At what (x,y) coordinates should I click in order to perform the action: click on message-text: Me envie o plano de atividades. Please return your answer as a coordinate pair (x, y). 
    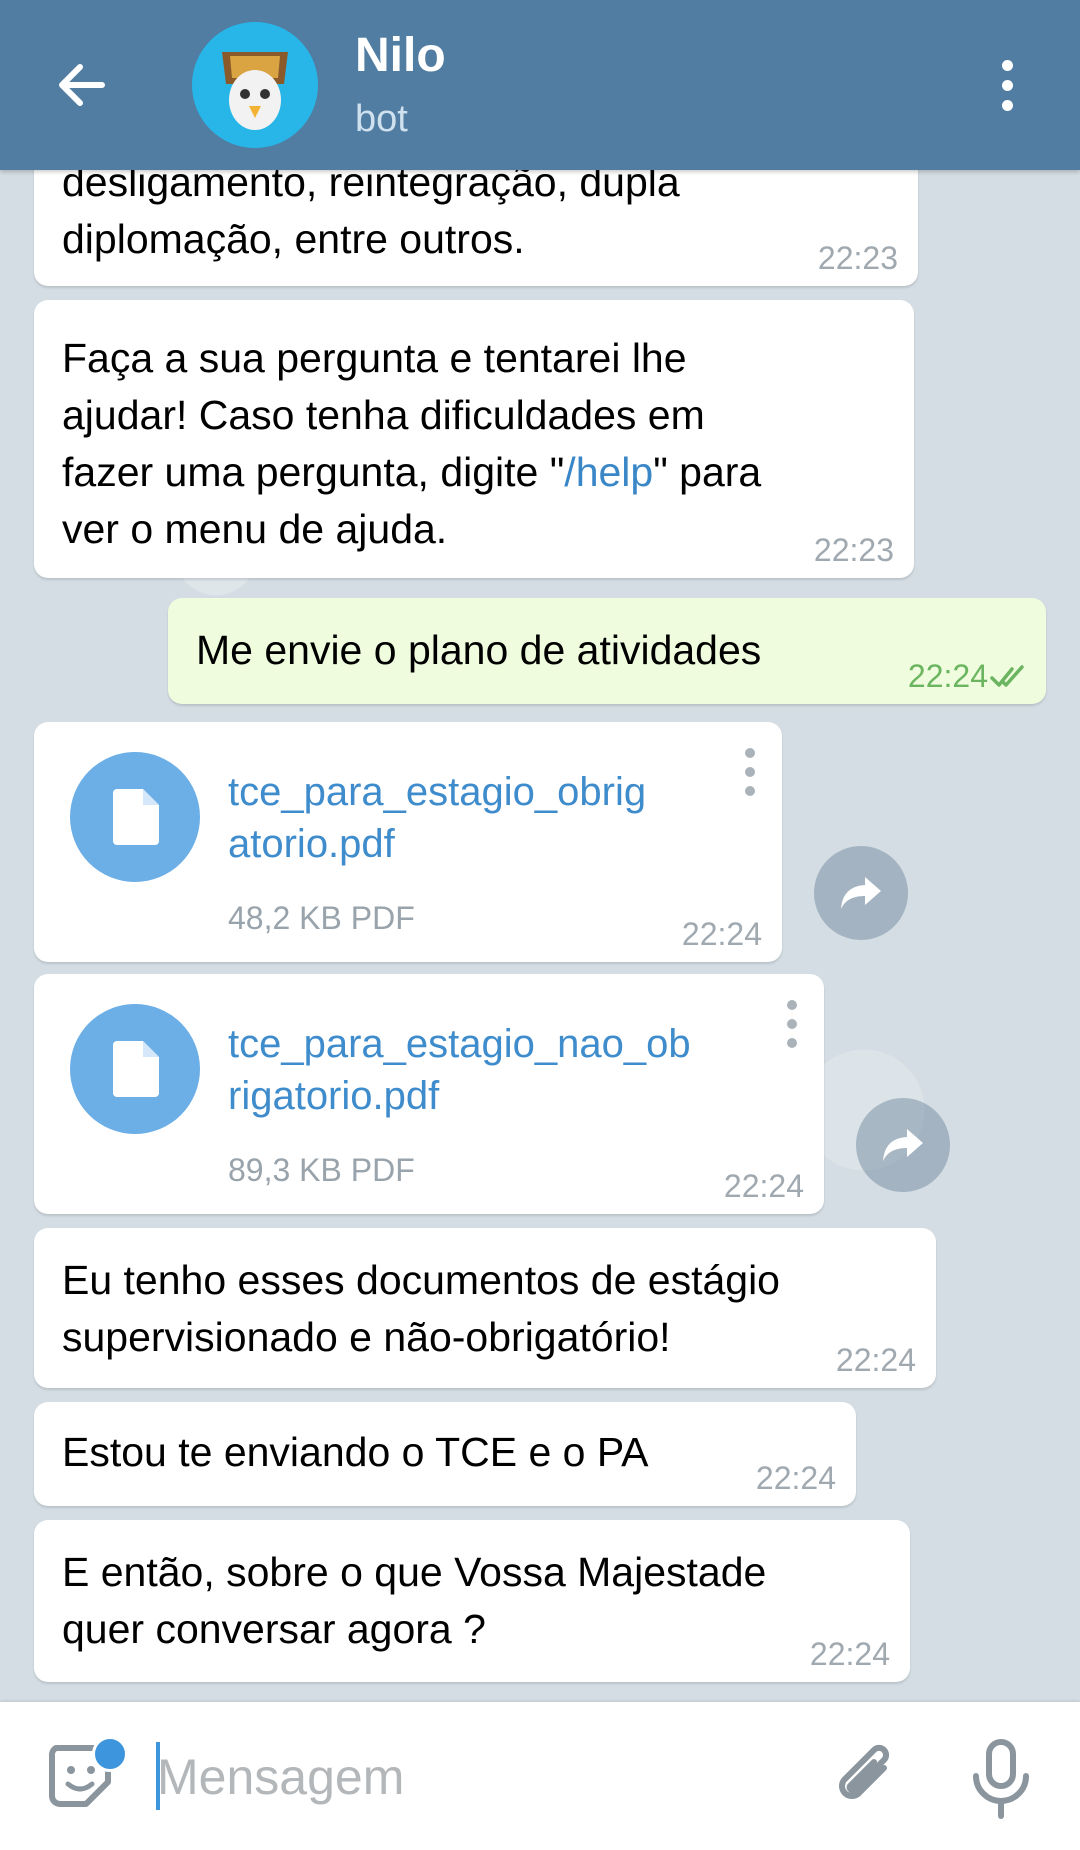
    Looking at the image, I should click on (479, 650).